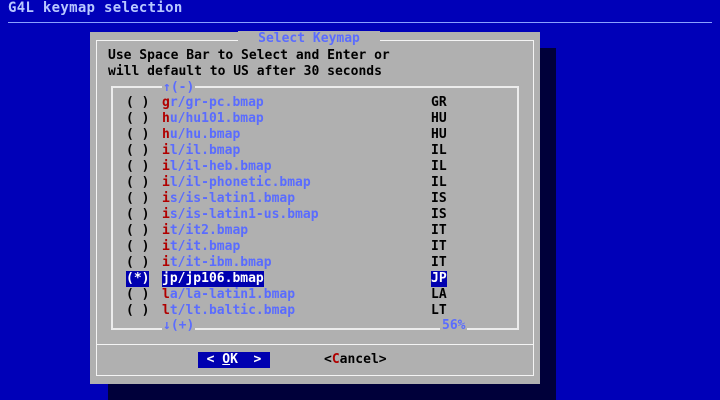 The height and width of the screenshot is (400, 720). What do you see at coordinates (439, 279) in the screenshot?
I see `keymap-code: JP` at bounding box center [439, 279].